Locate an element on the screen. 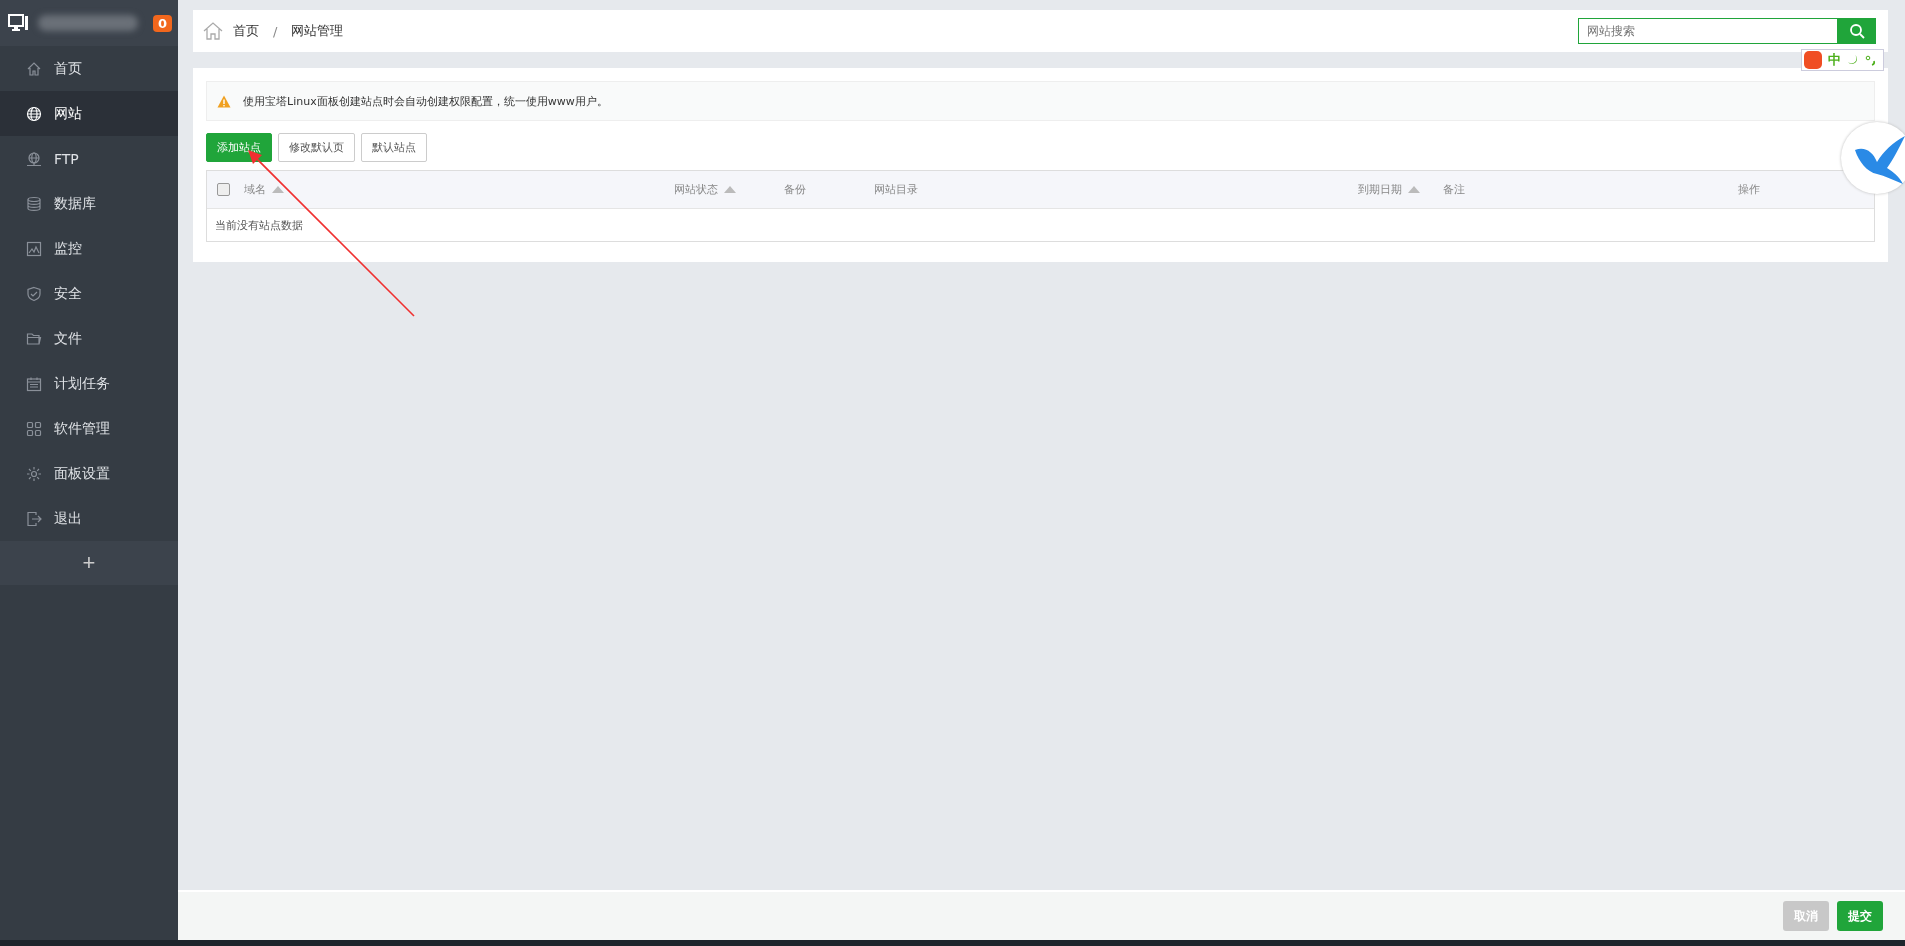 Image resolution: width=1905 pixels, height=946 pixels. sidebar-item: 文件 is located at coordinates (89, 338).